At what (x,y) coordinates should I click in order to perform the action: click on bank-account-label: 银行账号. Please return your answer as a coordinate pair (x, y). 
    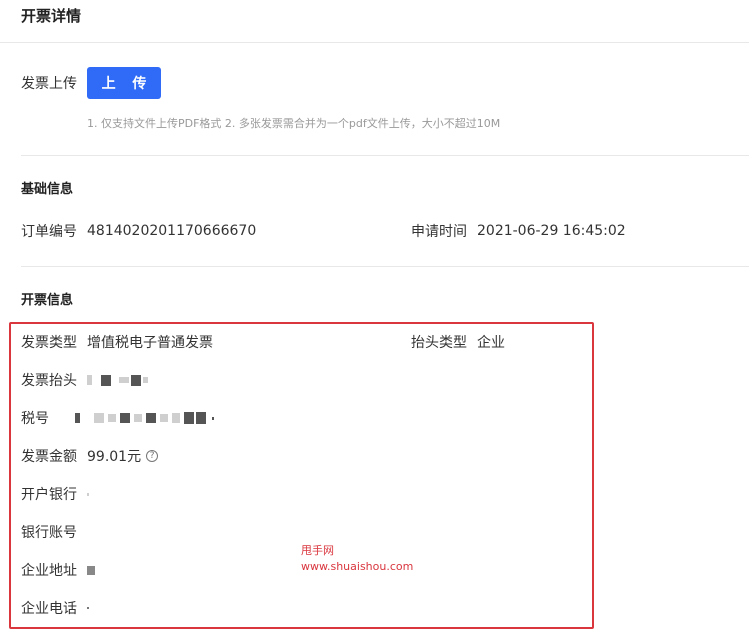
    Looking at the image, I should click on (49, 533).